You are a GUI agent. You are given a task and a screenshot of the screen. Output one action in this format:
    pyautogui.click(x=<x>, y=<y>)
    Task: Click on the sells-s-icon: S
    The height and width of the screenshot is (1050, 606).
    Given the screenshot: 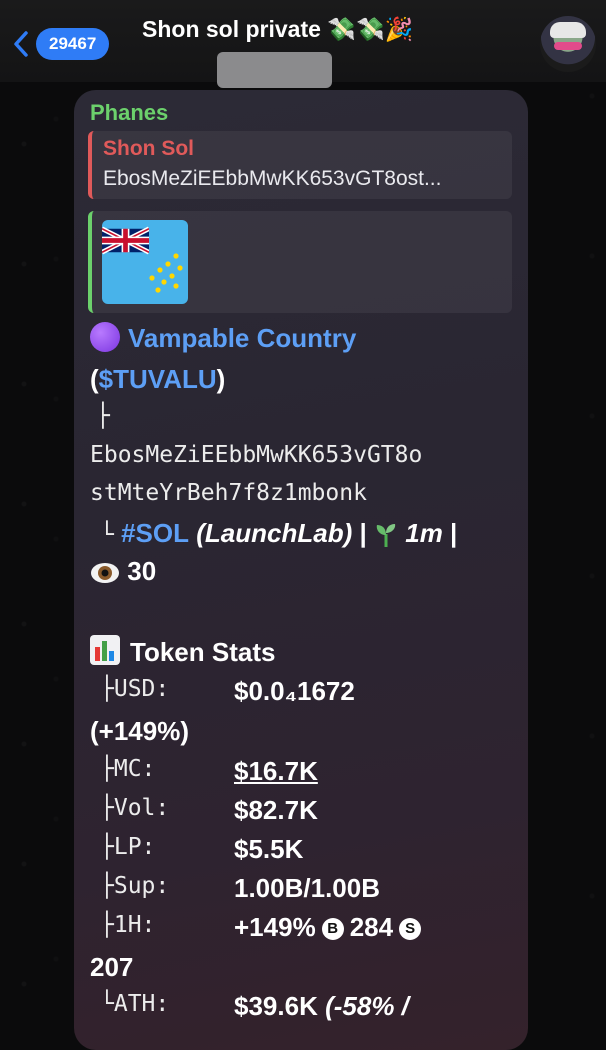 What is the action you would take?
    pyautogui.click(x=410, y=929)
    